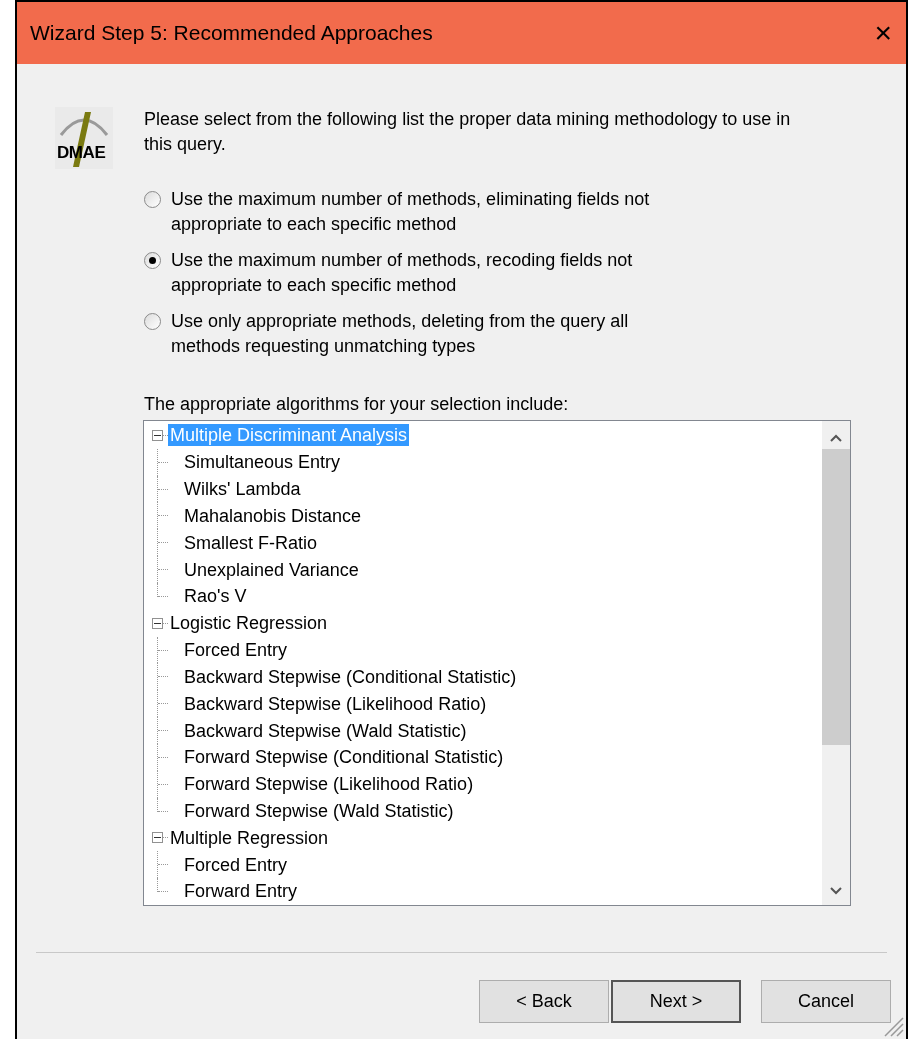 The image size is (913, 1039). I want to click on wizard-button: < Back, so click(544, 1001).